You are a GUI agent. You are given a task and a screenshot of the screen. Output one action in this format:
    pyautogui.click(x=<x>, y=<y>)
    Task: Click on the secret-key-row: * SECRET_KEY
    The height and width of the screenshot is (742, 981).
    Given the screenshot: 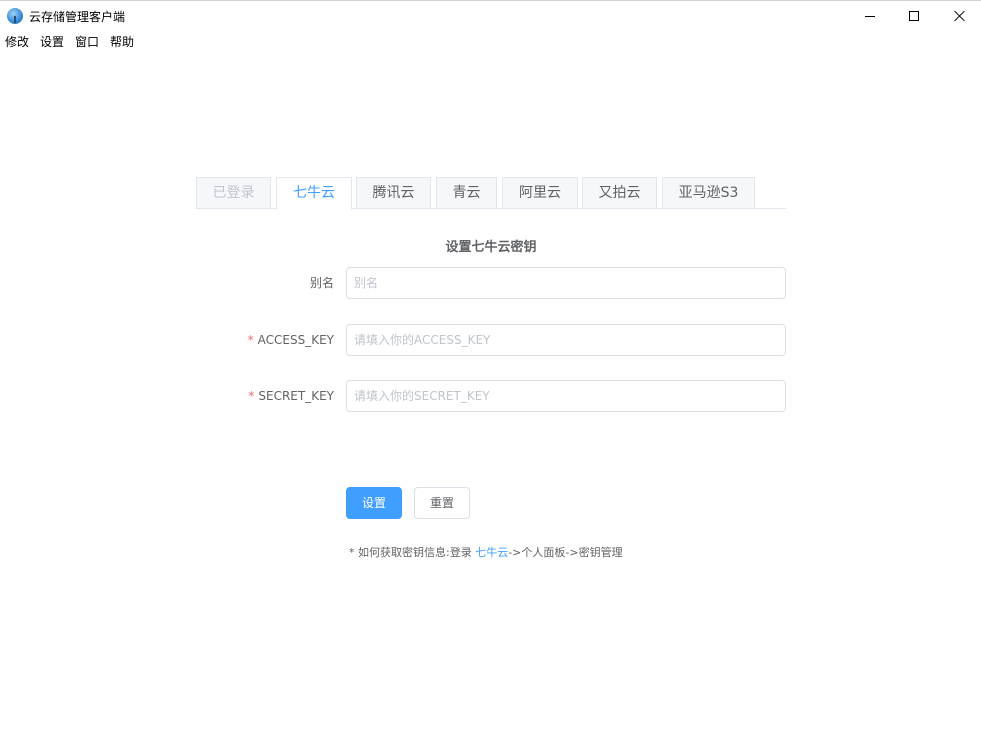 What is the action you would take?
    pyautogui.click(x=491, y=396)
    